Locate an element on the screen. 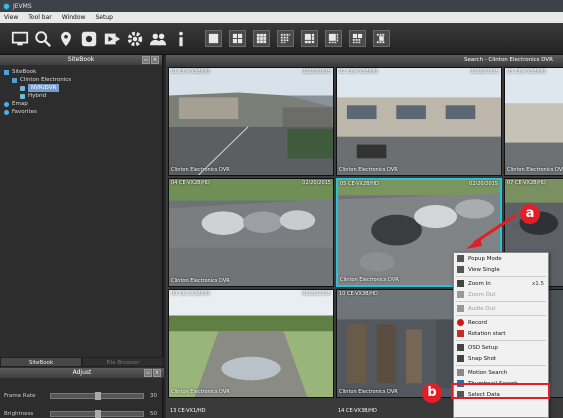 The image size is (563, 418). layout-9-icon is located at coordinates (261, 38).